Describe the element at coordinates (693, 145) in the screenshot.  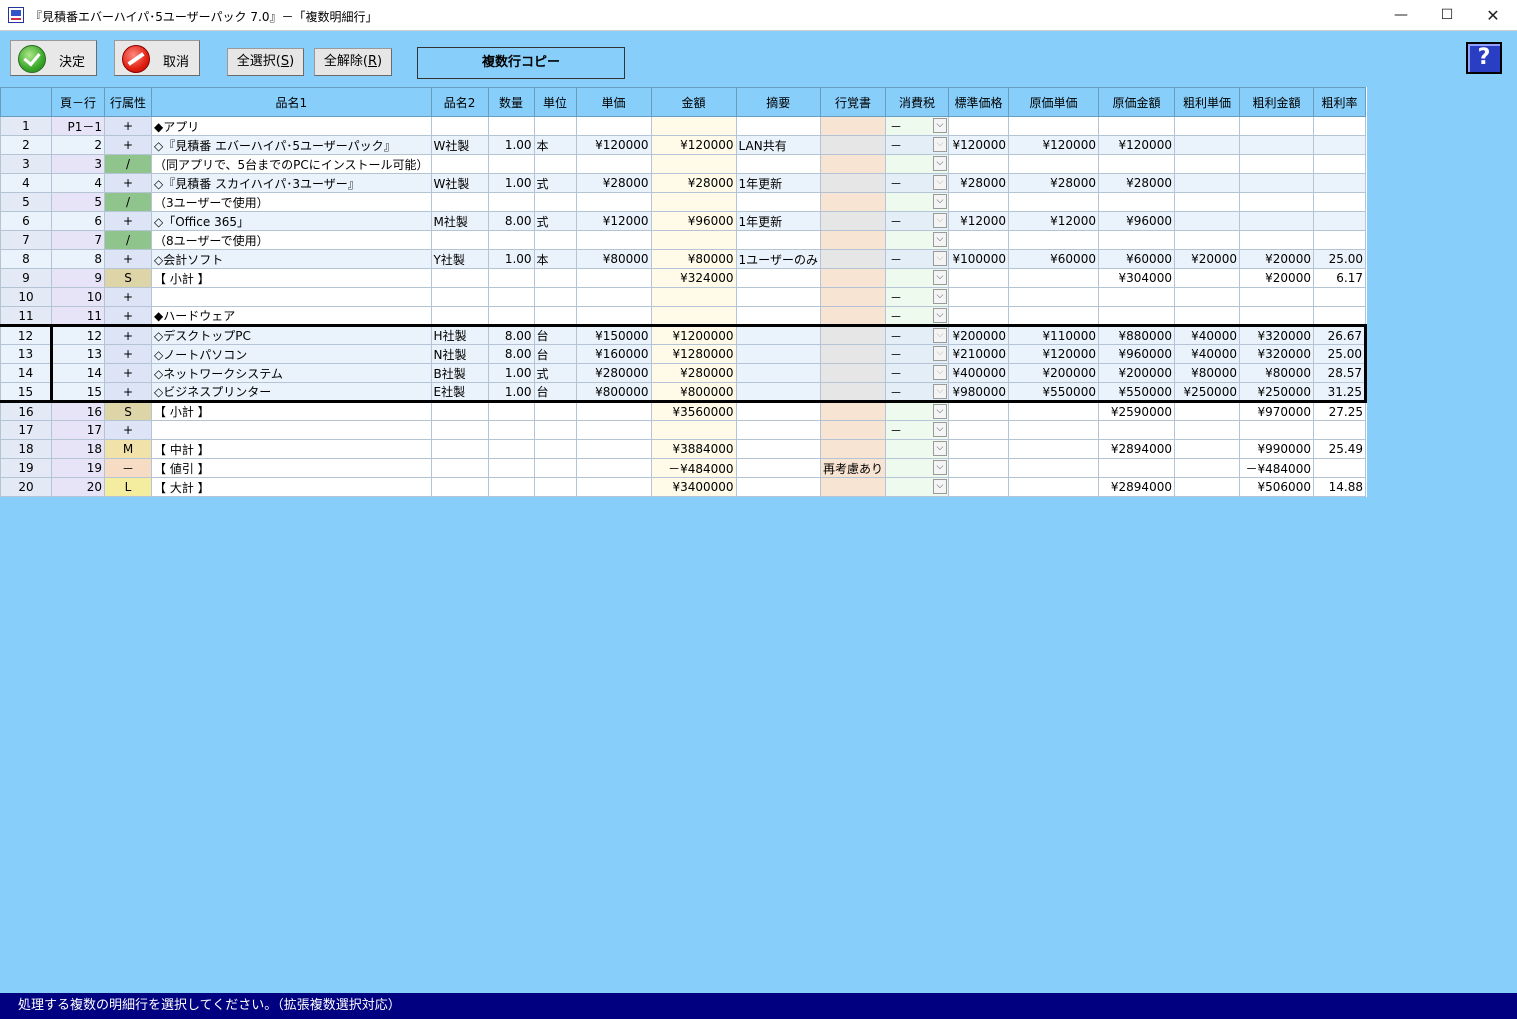
I see `amount-cell: ¥120000` at that location.